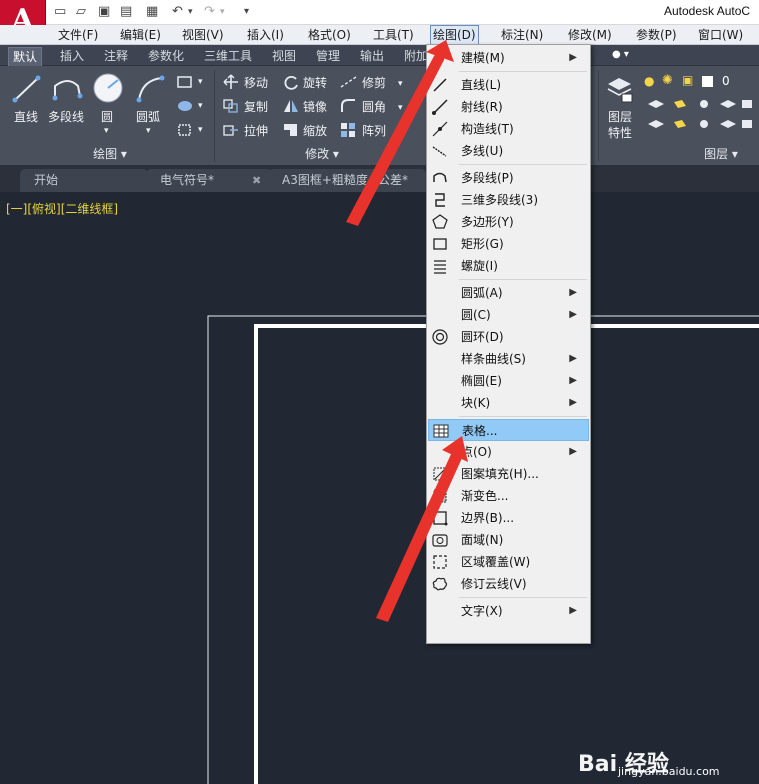 The width and height of the screenshot is (759, 784). What do you see at coordinates (419, 529) in the screenshot?
I see `annotation-arrow-to-table-item` at bounding box center [419, 529].